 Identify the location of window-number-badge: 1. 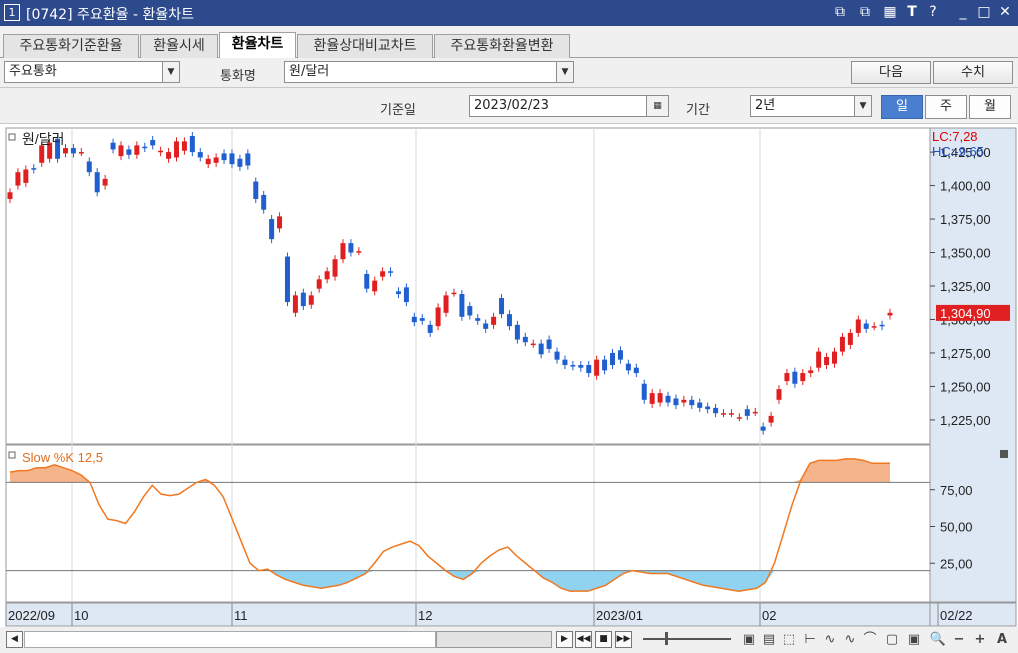
(12, 12).